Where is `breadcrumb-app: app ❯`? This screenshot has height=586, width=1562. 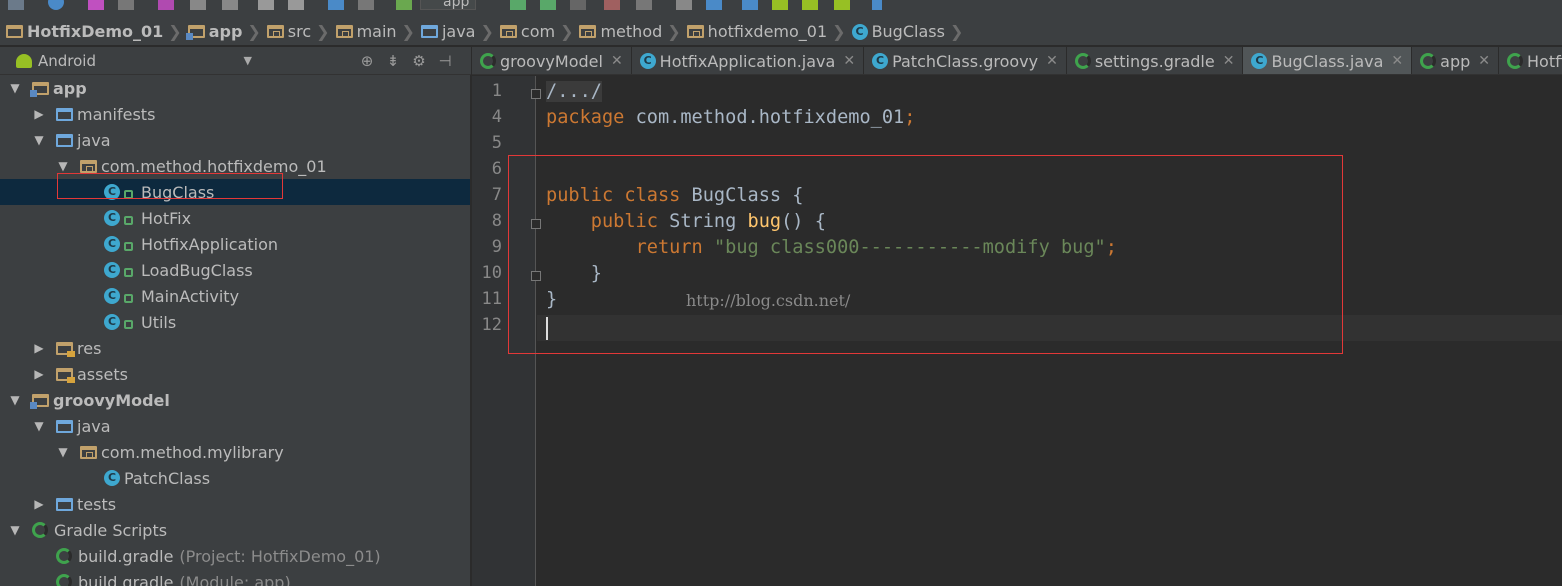
breadcrumb-app: app ❯ is located at coordinates (221, 32).